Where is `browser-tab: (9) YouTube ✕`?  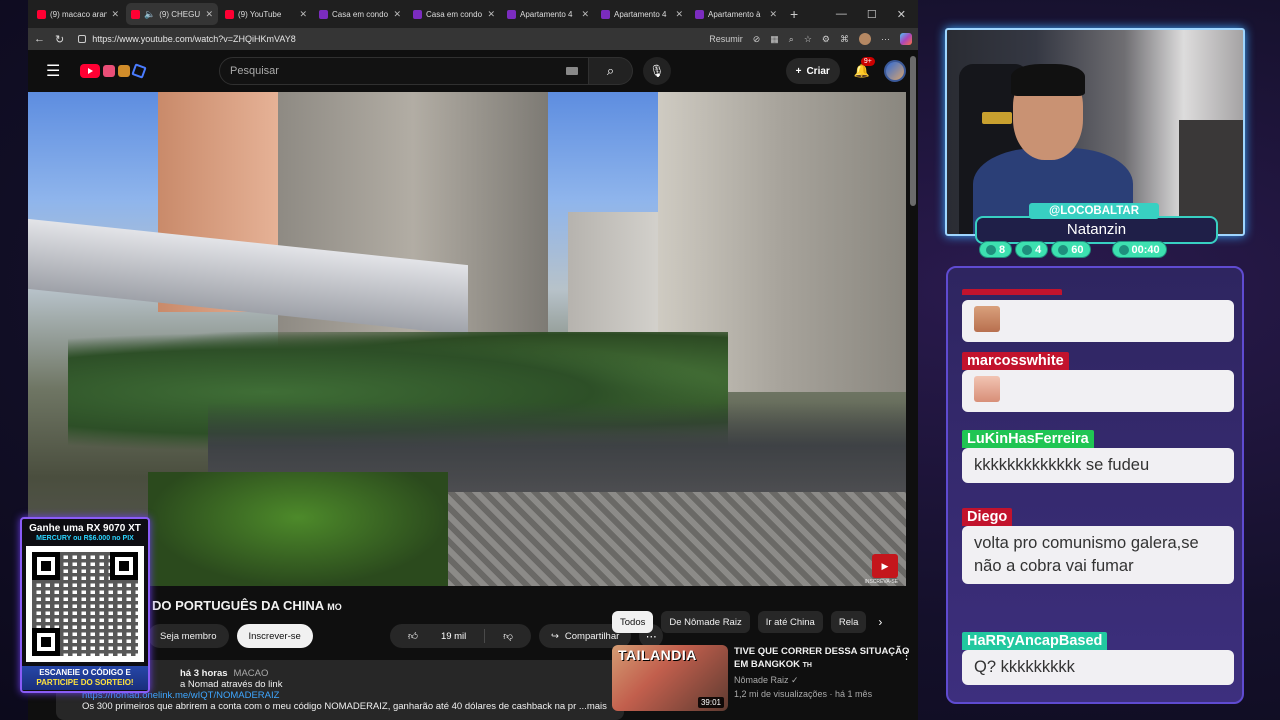 browser-tab: (9) YouTube ✕ is located at coordinates (266, 14).